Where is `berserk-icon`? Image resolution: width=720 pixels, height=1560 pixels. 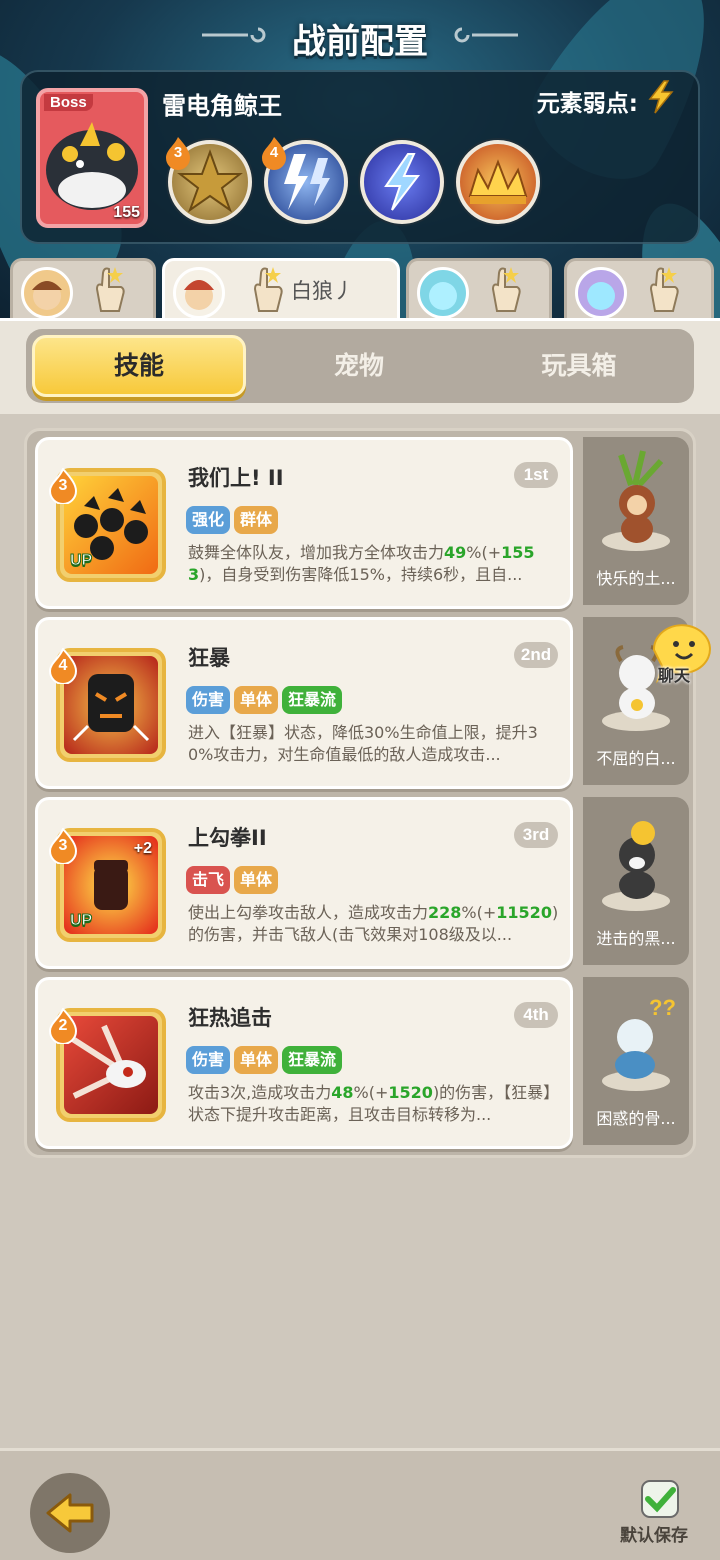
berserk-icon is located at coordinates (111, 705).